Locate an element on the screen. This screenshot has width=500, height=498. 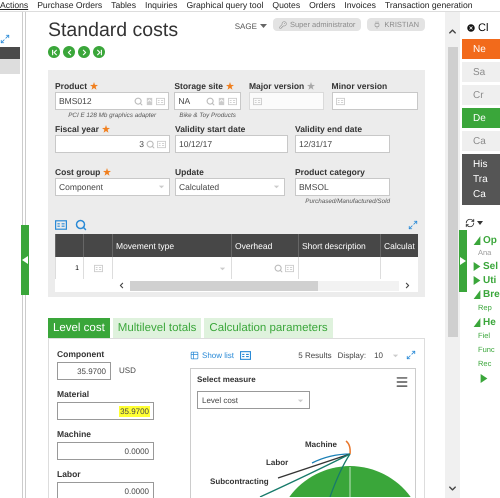
field-label: Storage site is located at coordinates (207, 86).